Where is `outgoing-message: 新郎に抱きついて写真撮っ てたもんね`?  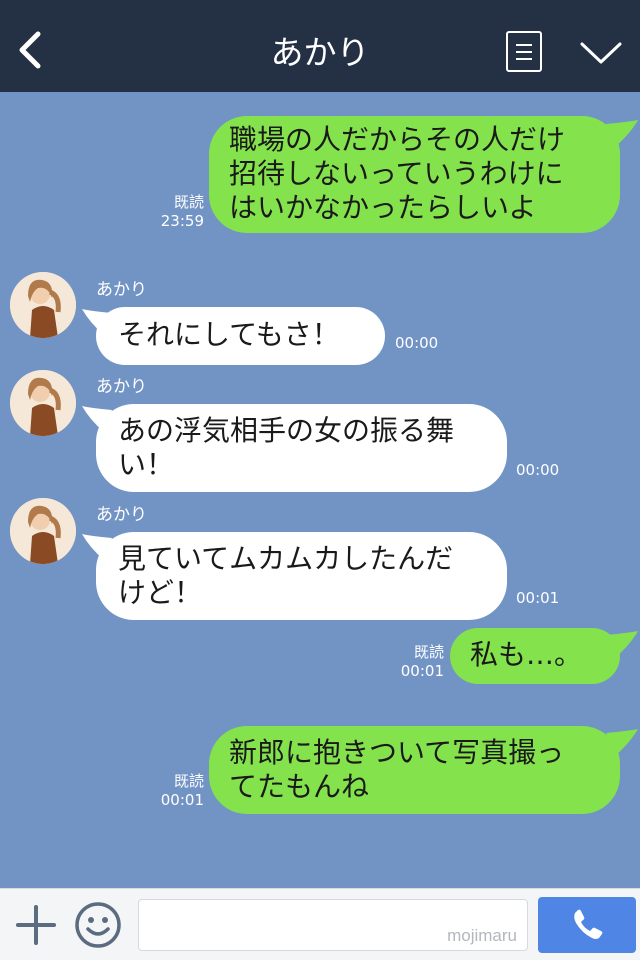 outgoing-message: 新郎に抱きついて写真撮っ てたもんね is located at coordinates (414, 770).